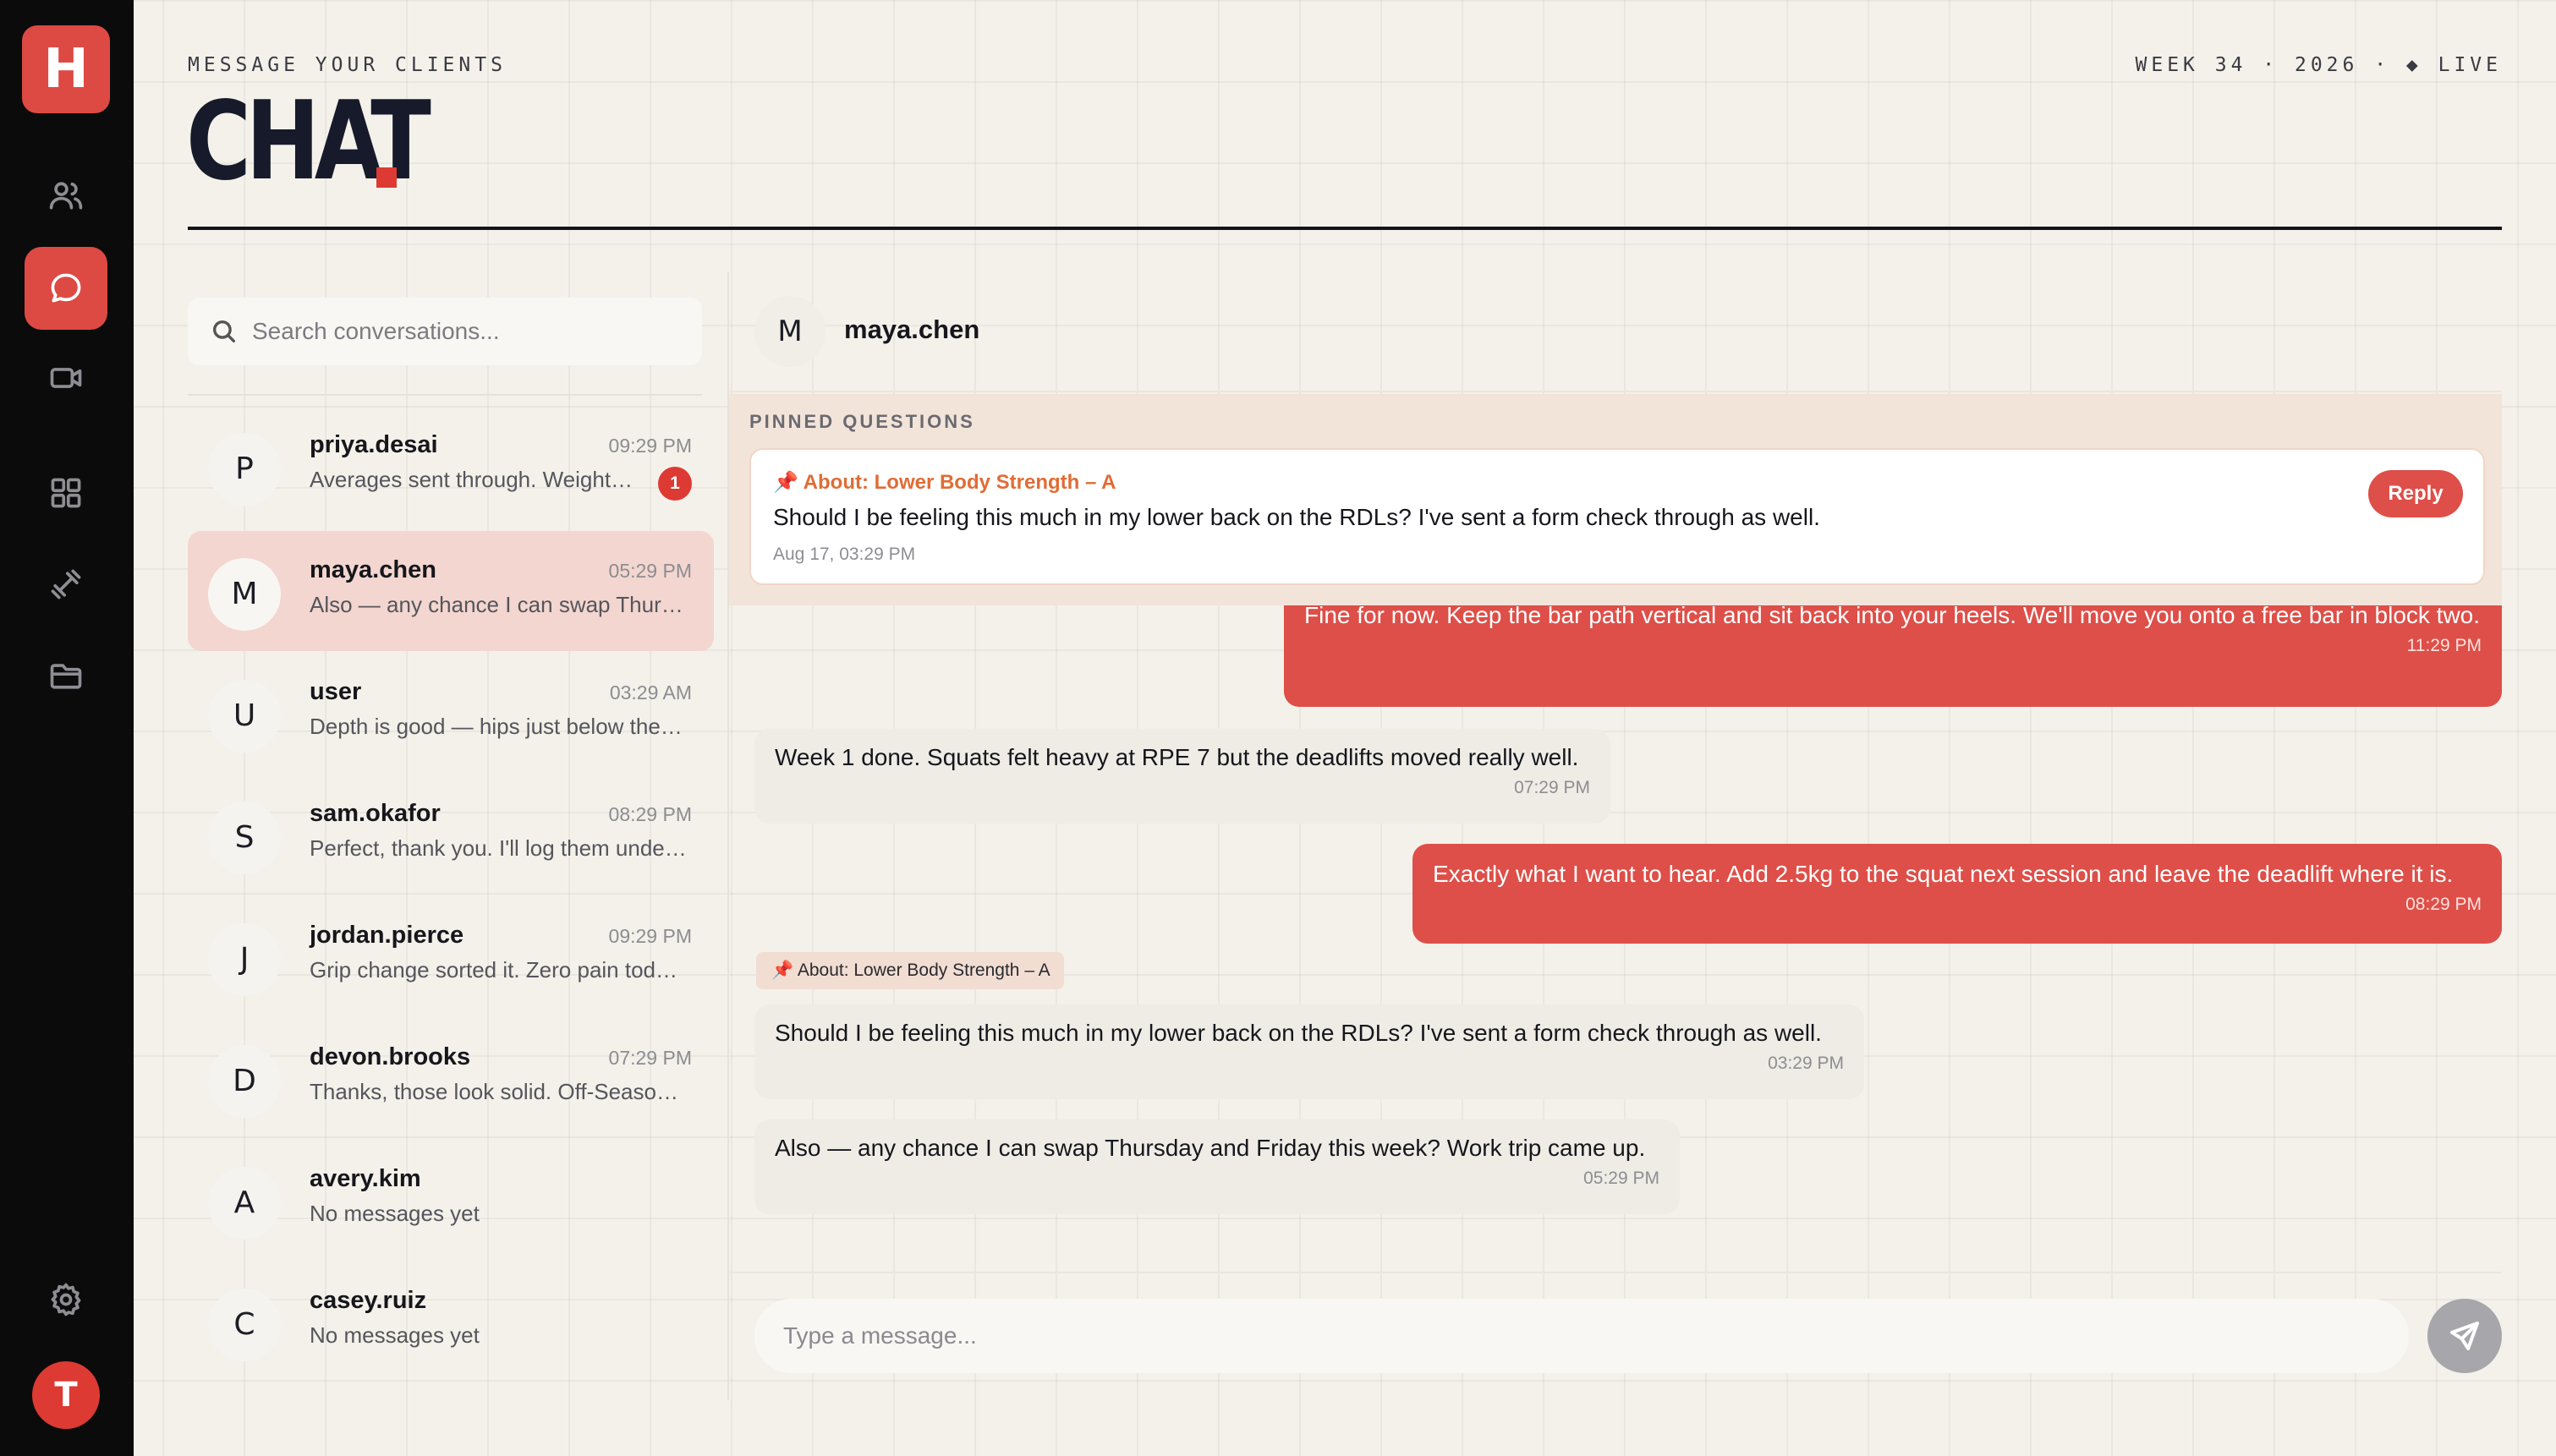  Describe the element at coordinates (1345, 229) in the screenshot. I see `header-rule` at that location.